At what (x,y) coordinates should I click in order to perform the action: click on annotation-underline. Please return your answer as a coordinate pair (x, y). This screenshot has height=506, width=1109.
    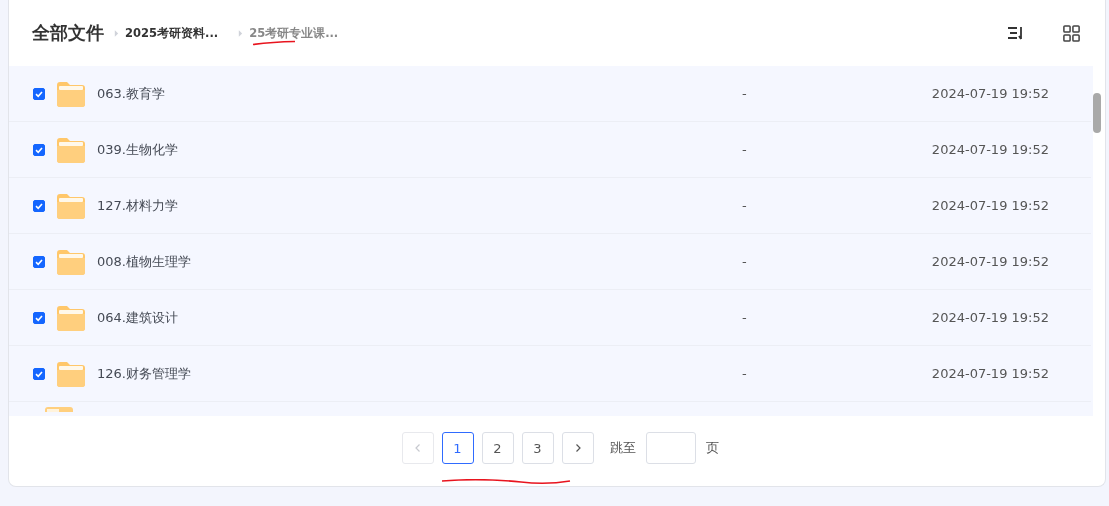
    Looking at the image, I should click on (274, 43).